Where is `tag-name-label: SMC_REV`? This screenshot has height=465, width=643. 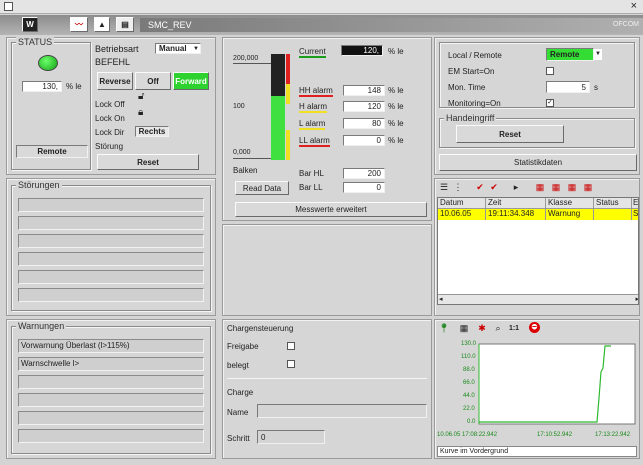 tag-name-label: SMC_REV is located at coordinates (170, 25).